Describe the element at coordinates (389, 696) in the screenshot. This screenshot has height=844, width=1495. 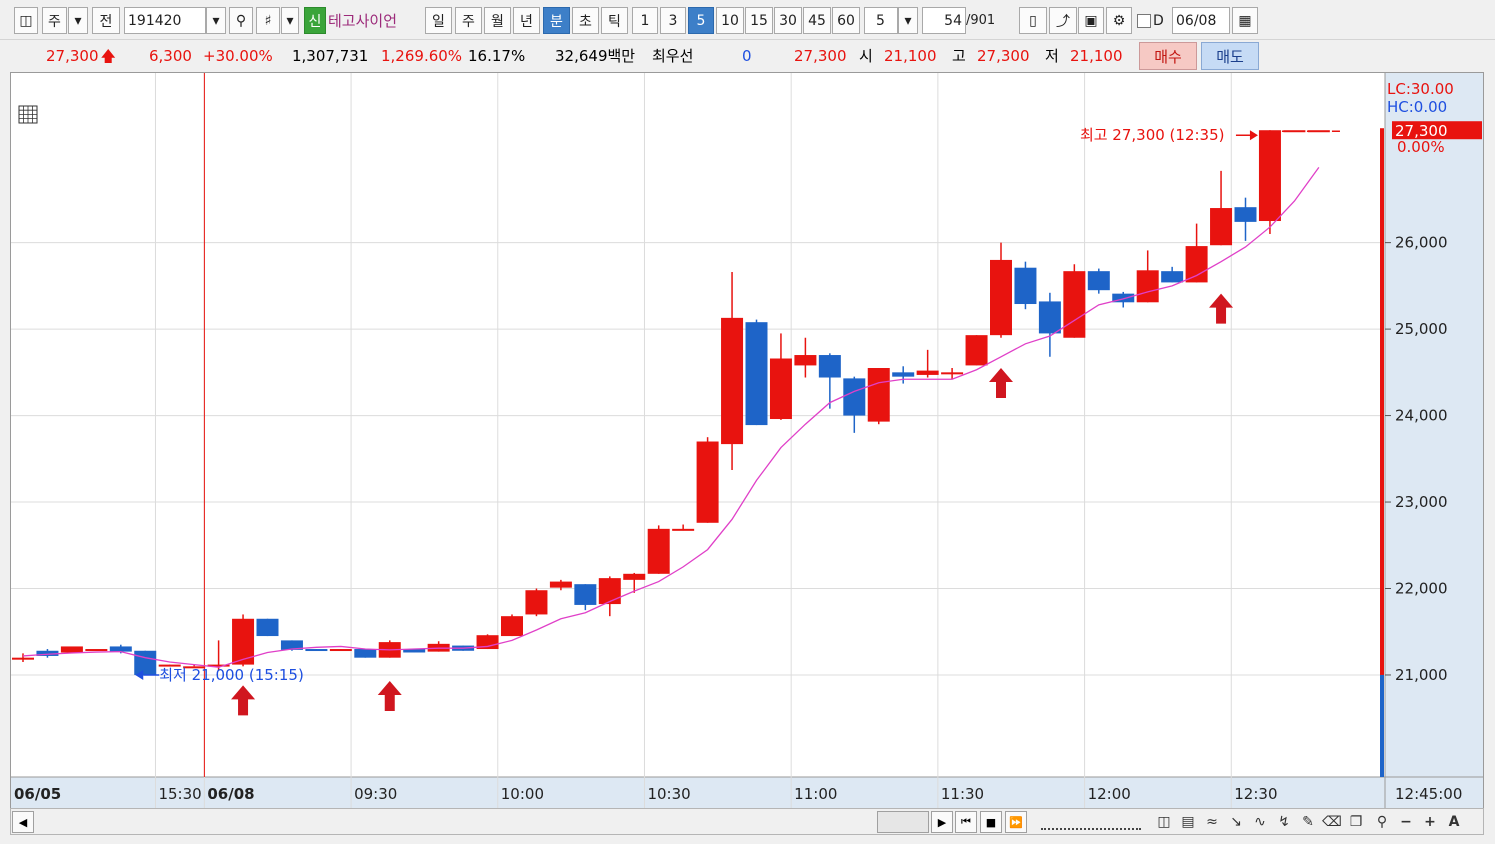
I see `buy-signal-arrow-icon` at that location.